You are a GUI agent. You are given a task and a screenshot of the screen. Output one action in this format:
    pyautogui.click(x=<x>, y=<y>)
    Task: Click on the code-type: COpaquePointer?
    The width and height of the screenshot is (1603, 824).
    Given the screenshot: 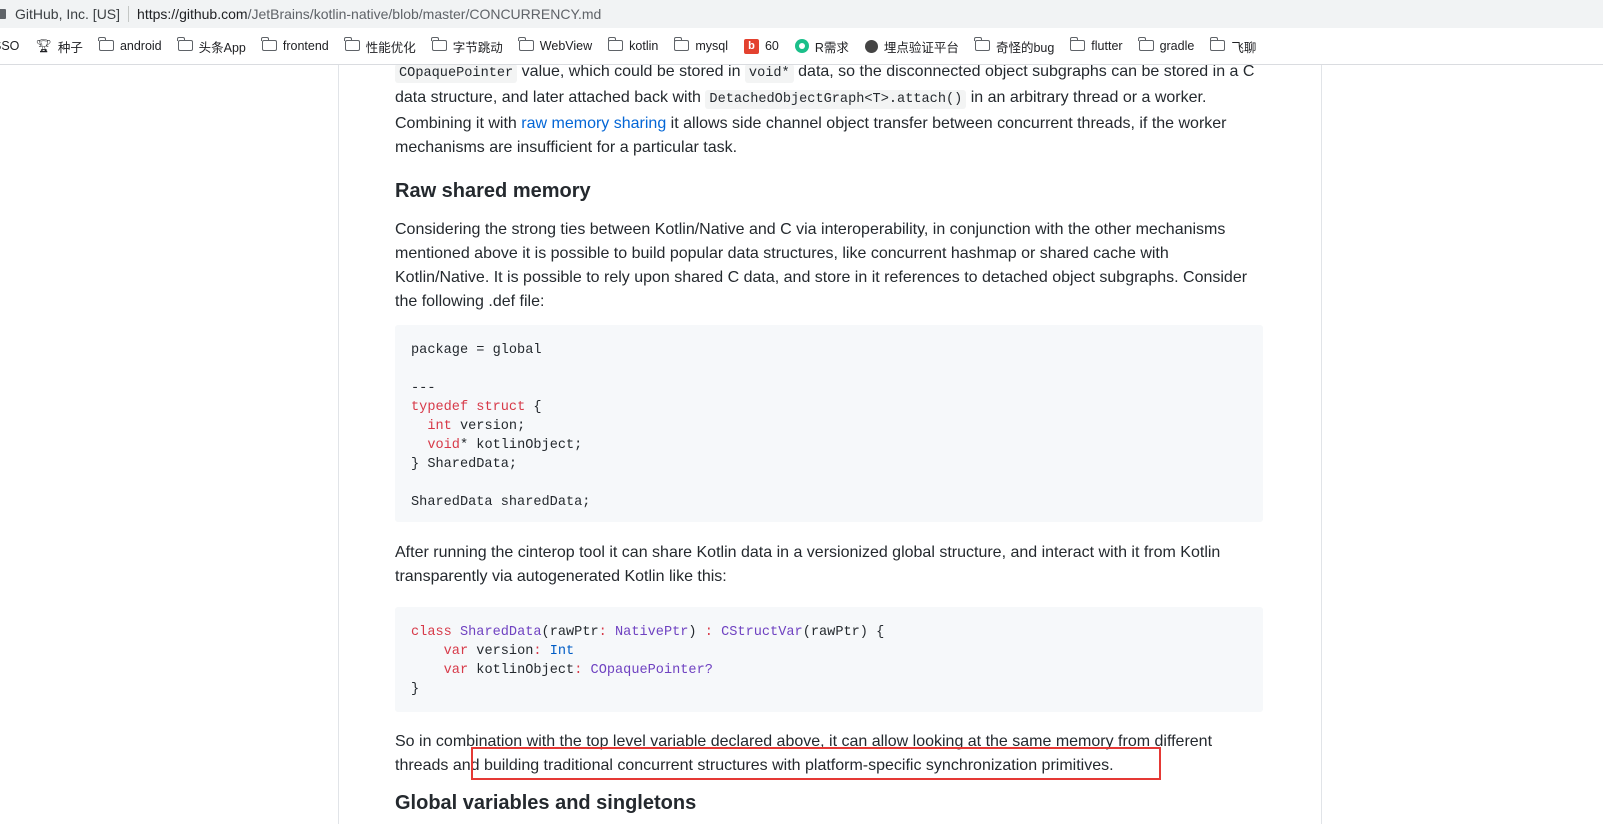 What is the action you would take?
    pyautogui.click(x=651, y=670)
    